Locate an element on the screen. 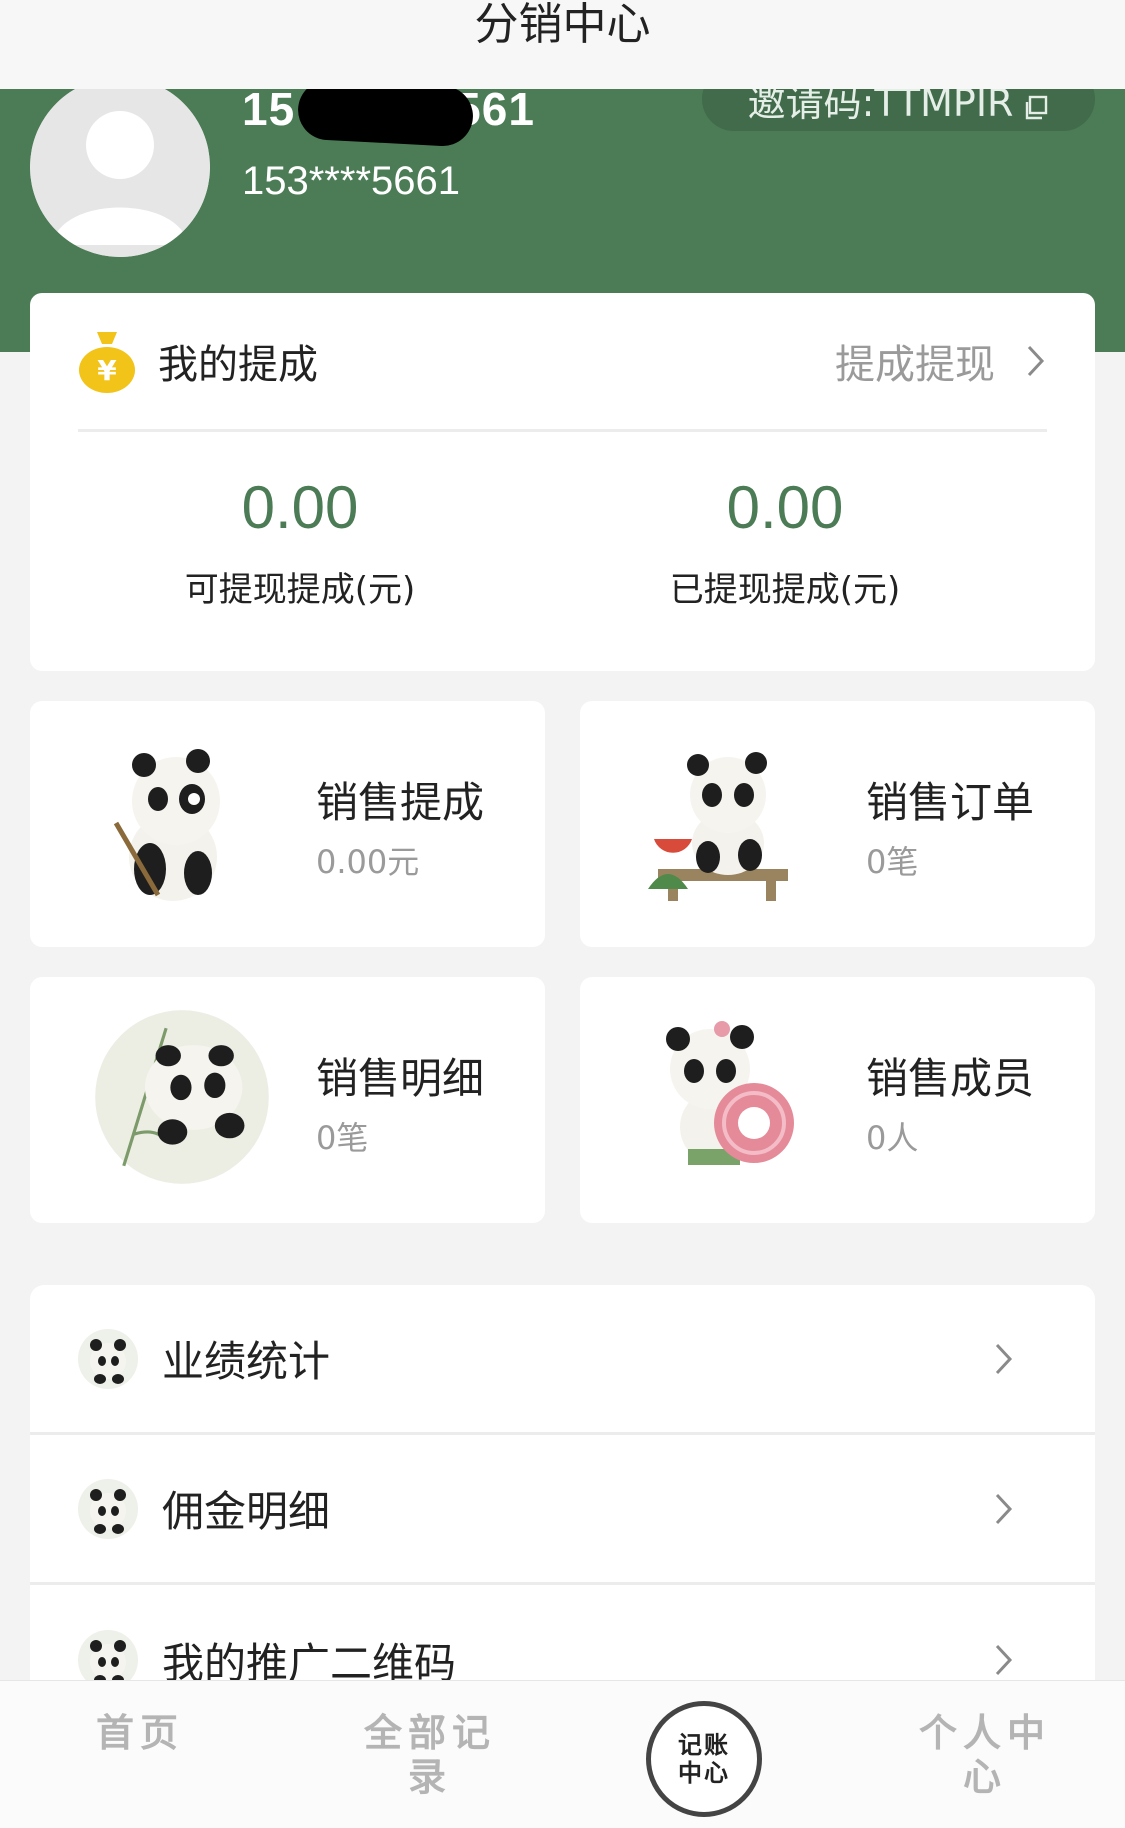 The height and width of the screenshot is (1828, 1125). tab-accounting-center: 记账 中心 is located at coordinates (704, 1759).